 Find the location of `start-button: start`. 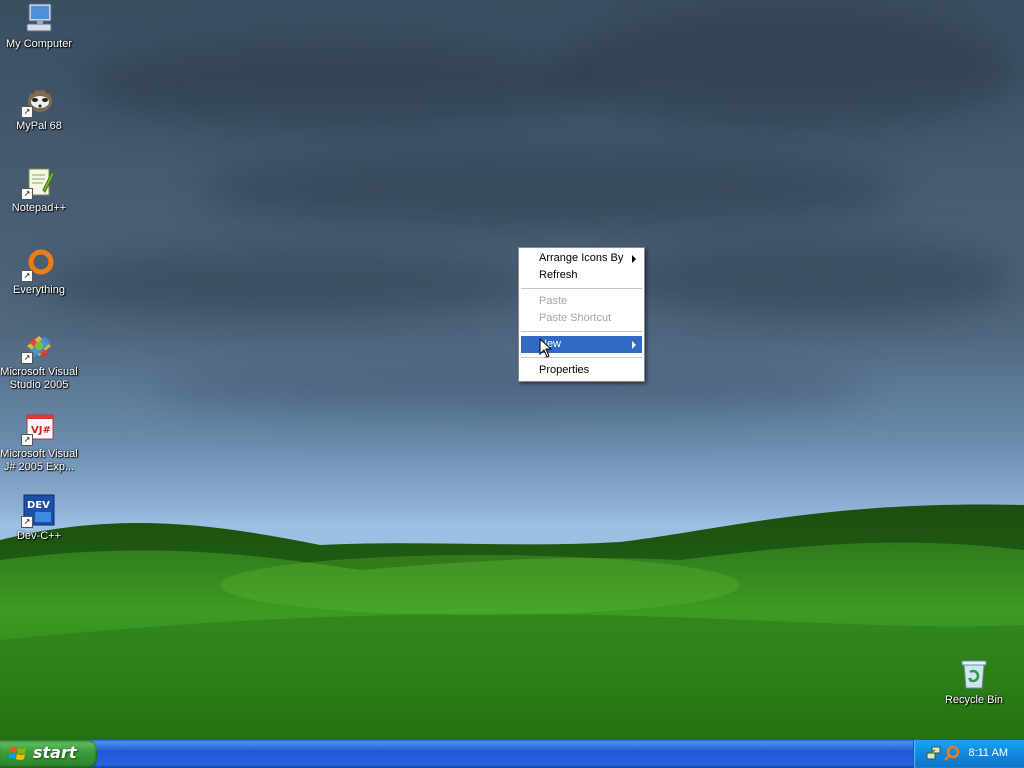

start-button: start is located at coordinates (48, 754).